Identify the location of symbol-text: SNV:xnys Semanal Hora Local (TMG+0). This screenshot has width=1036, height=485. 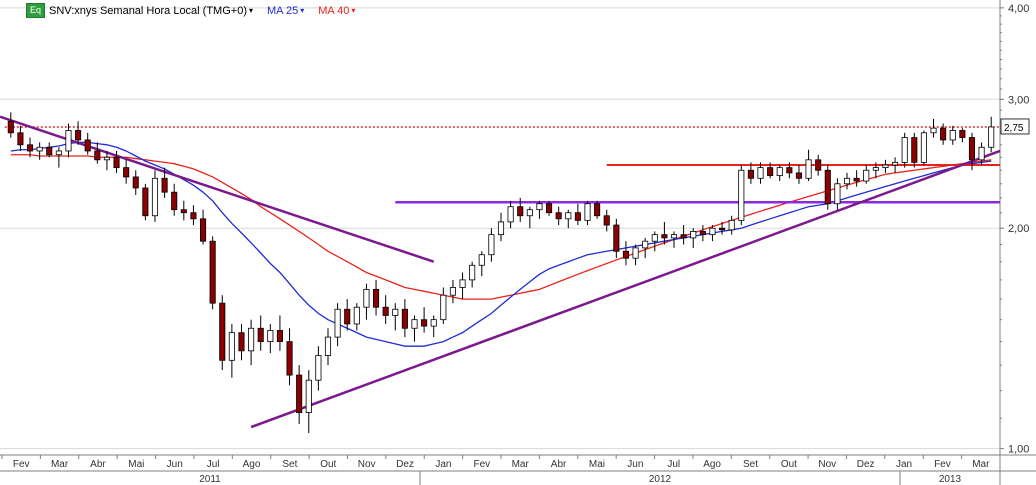
(148, 10).